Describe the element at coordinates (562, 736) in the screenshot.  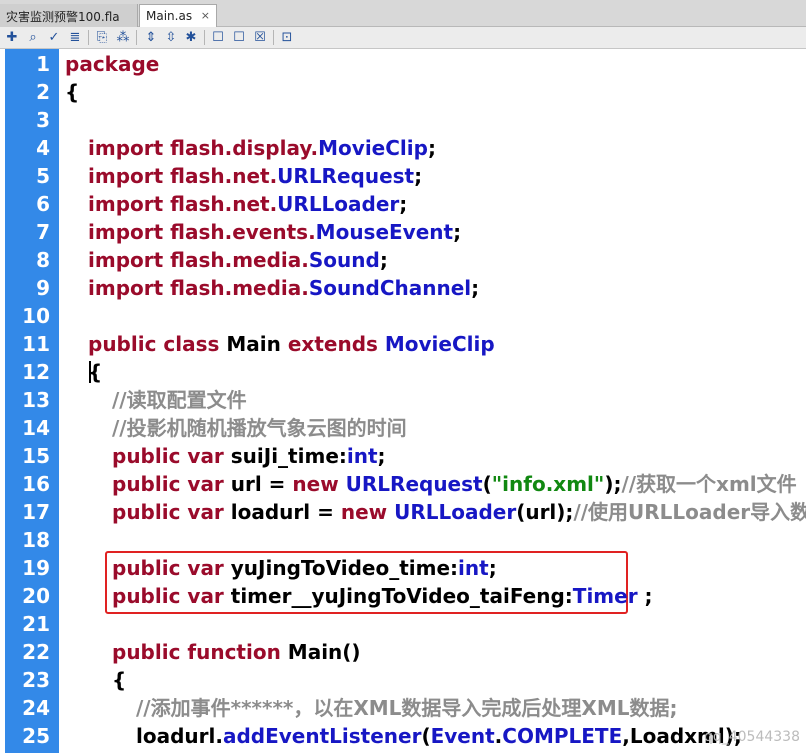
I see `code-token: COMPLETE` at that location.